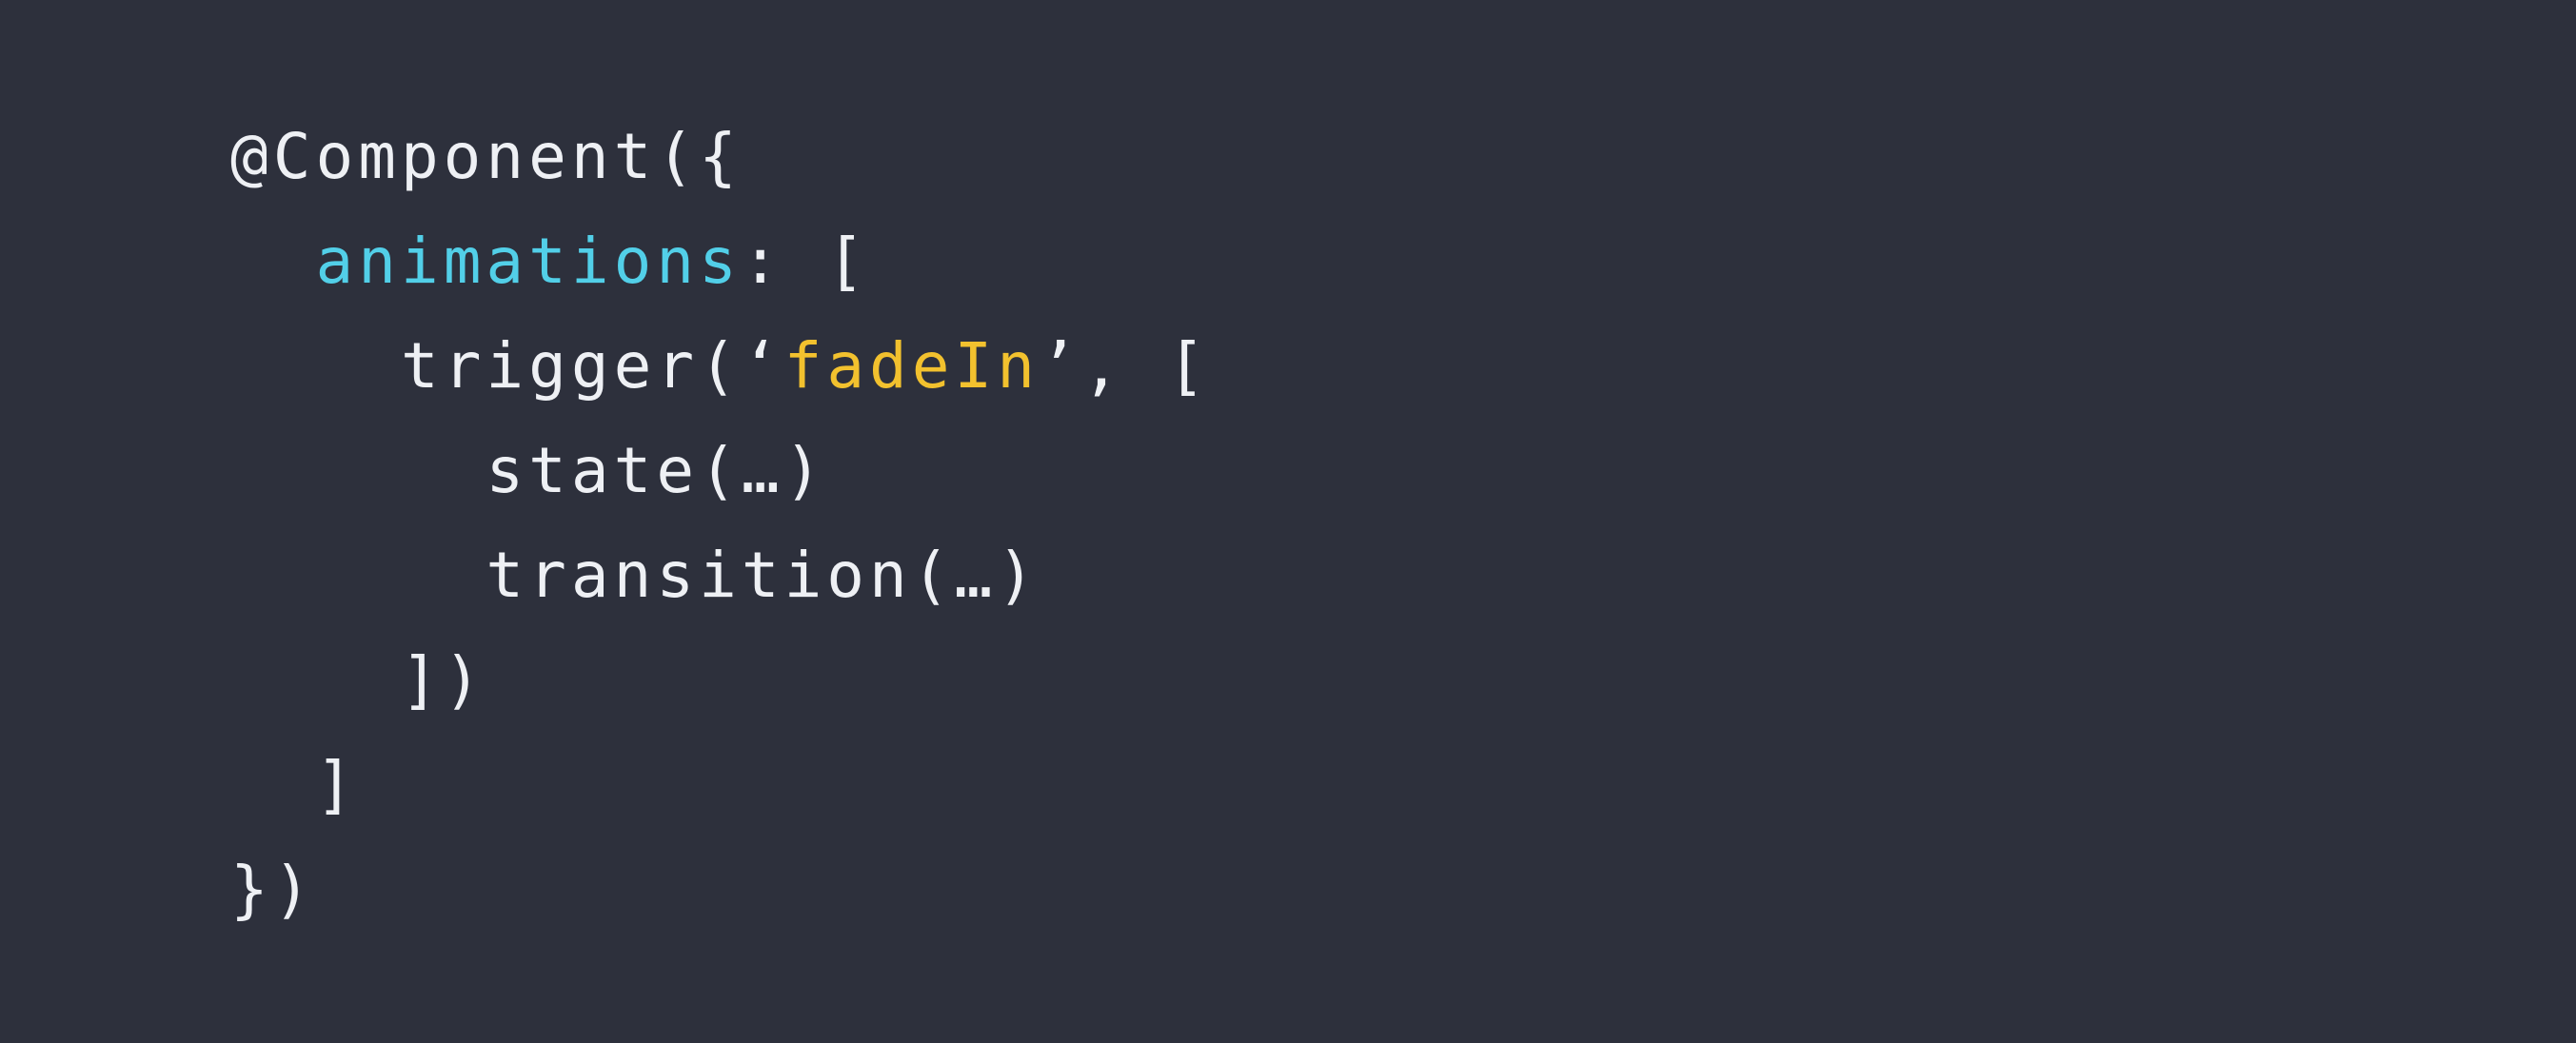  Describe the element at coordinates (1125, 366) in the screenshot. I see `trigger-call-rest: ’, [` at that location.